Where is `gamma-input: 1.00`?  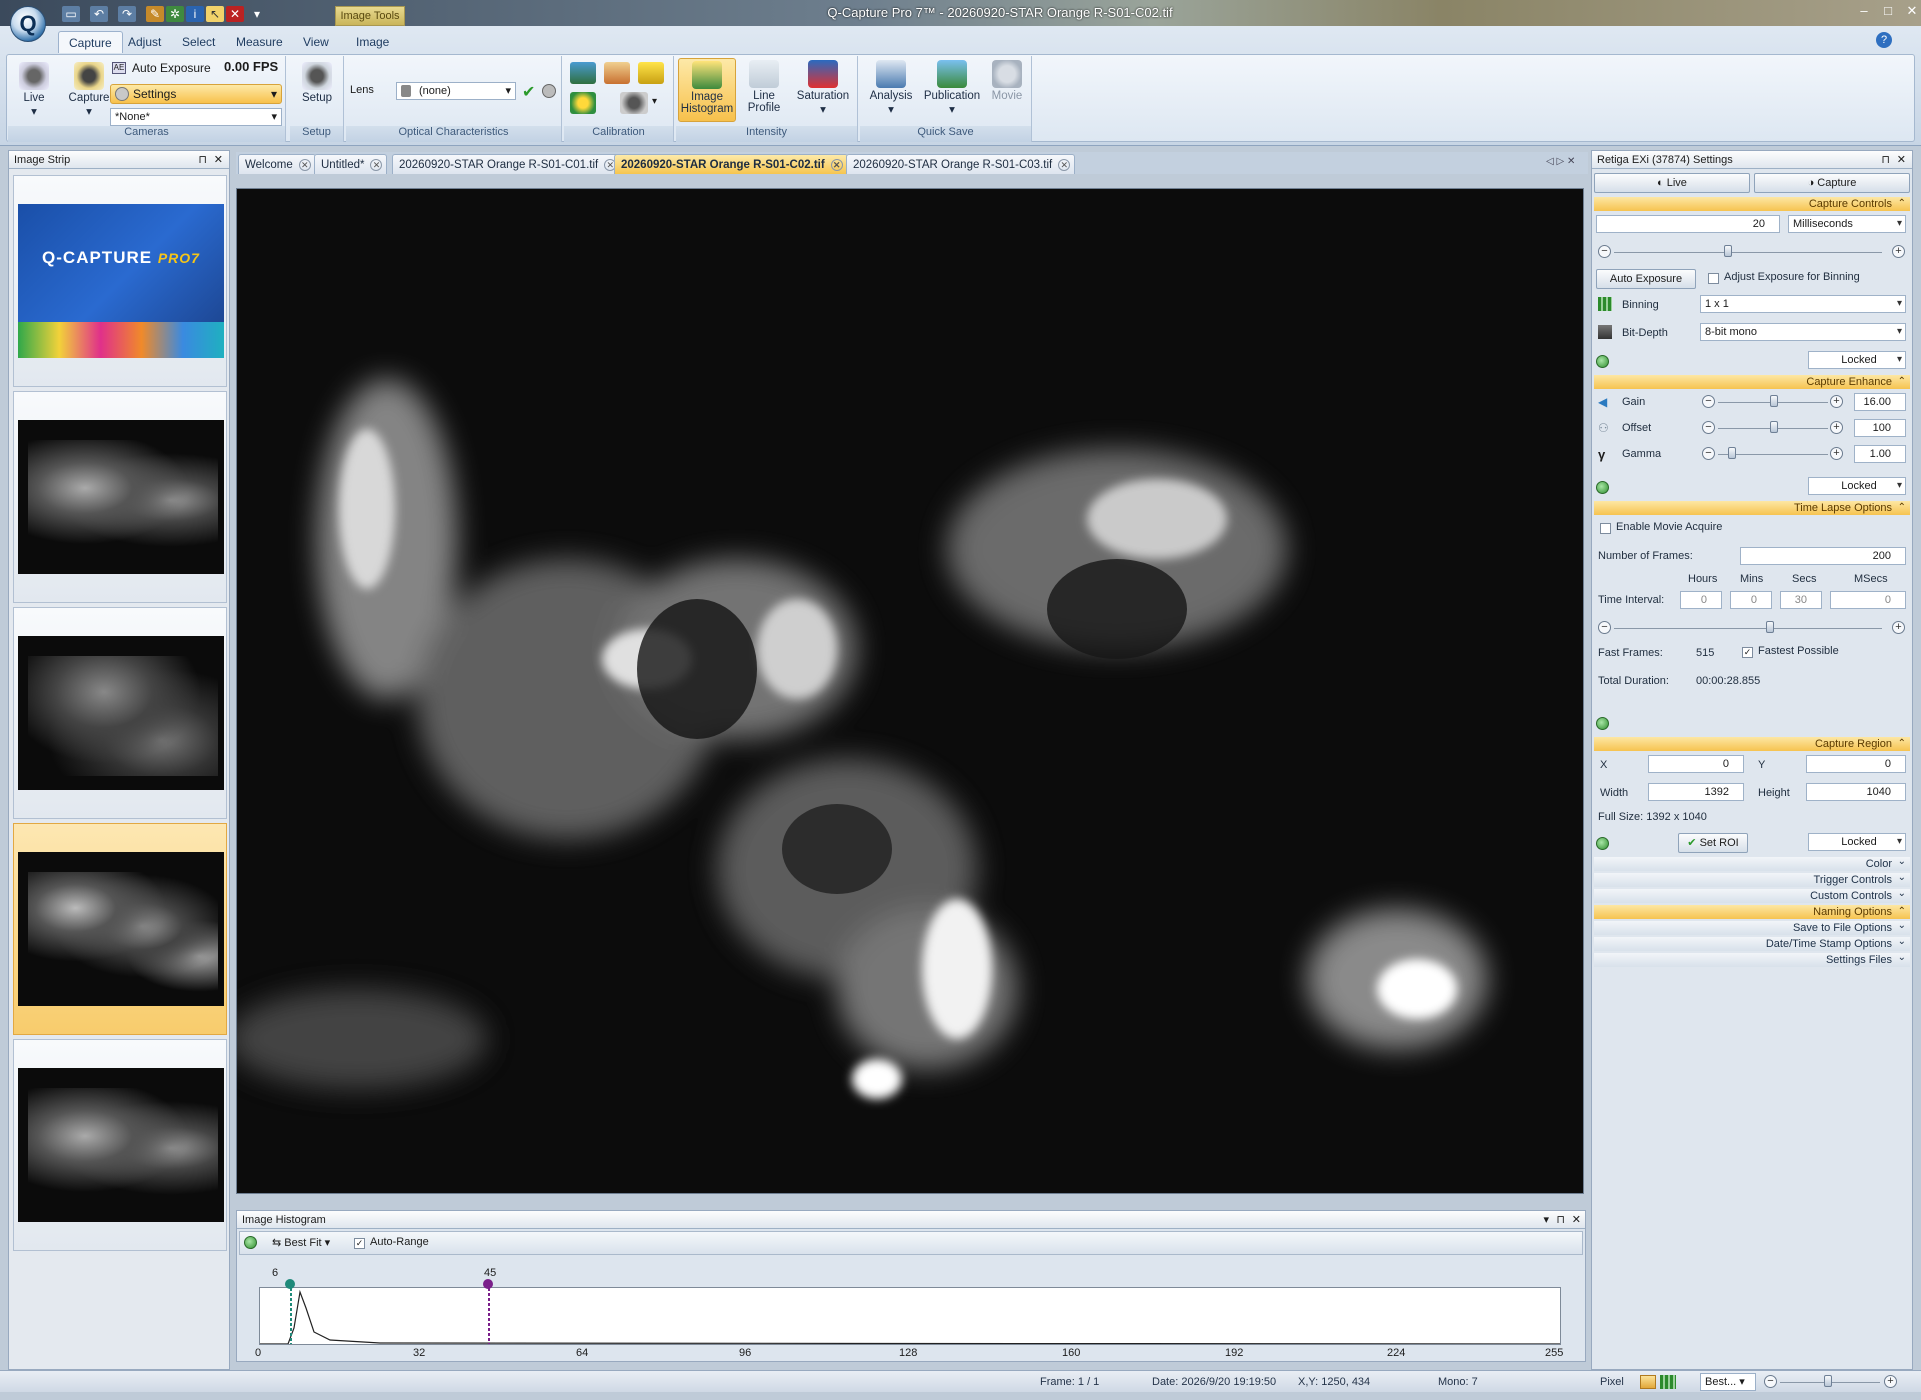
gamma-input: 1.00 is located at coordinates (1880, 454).